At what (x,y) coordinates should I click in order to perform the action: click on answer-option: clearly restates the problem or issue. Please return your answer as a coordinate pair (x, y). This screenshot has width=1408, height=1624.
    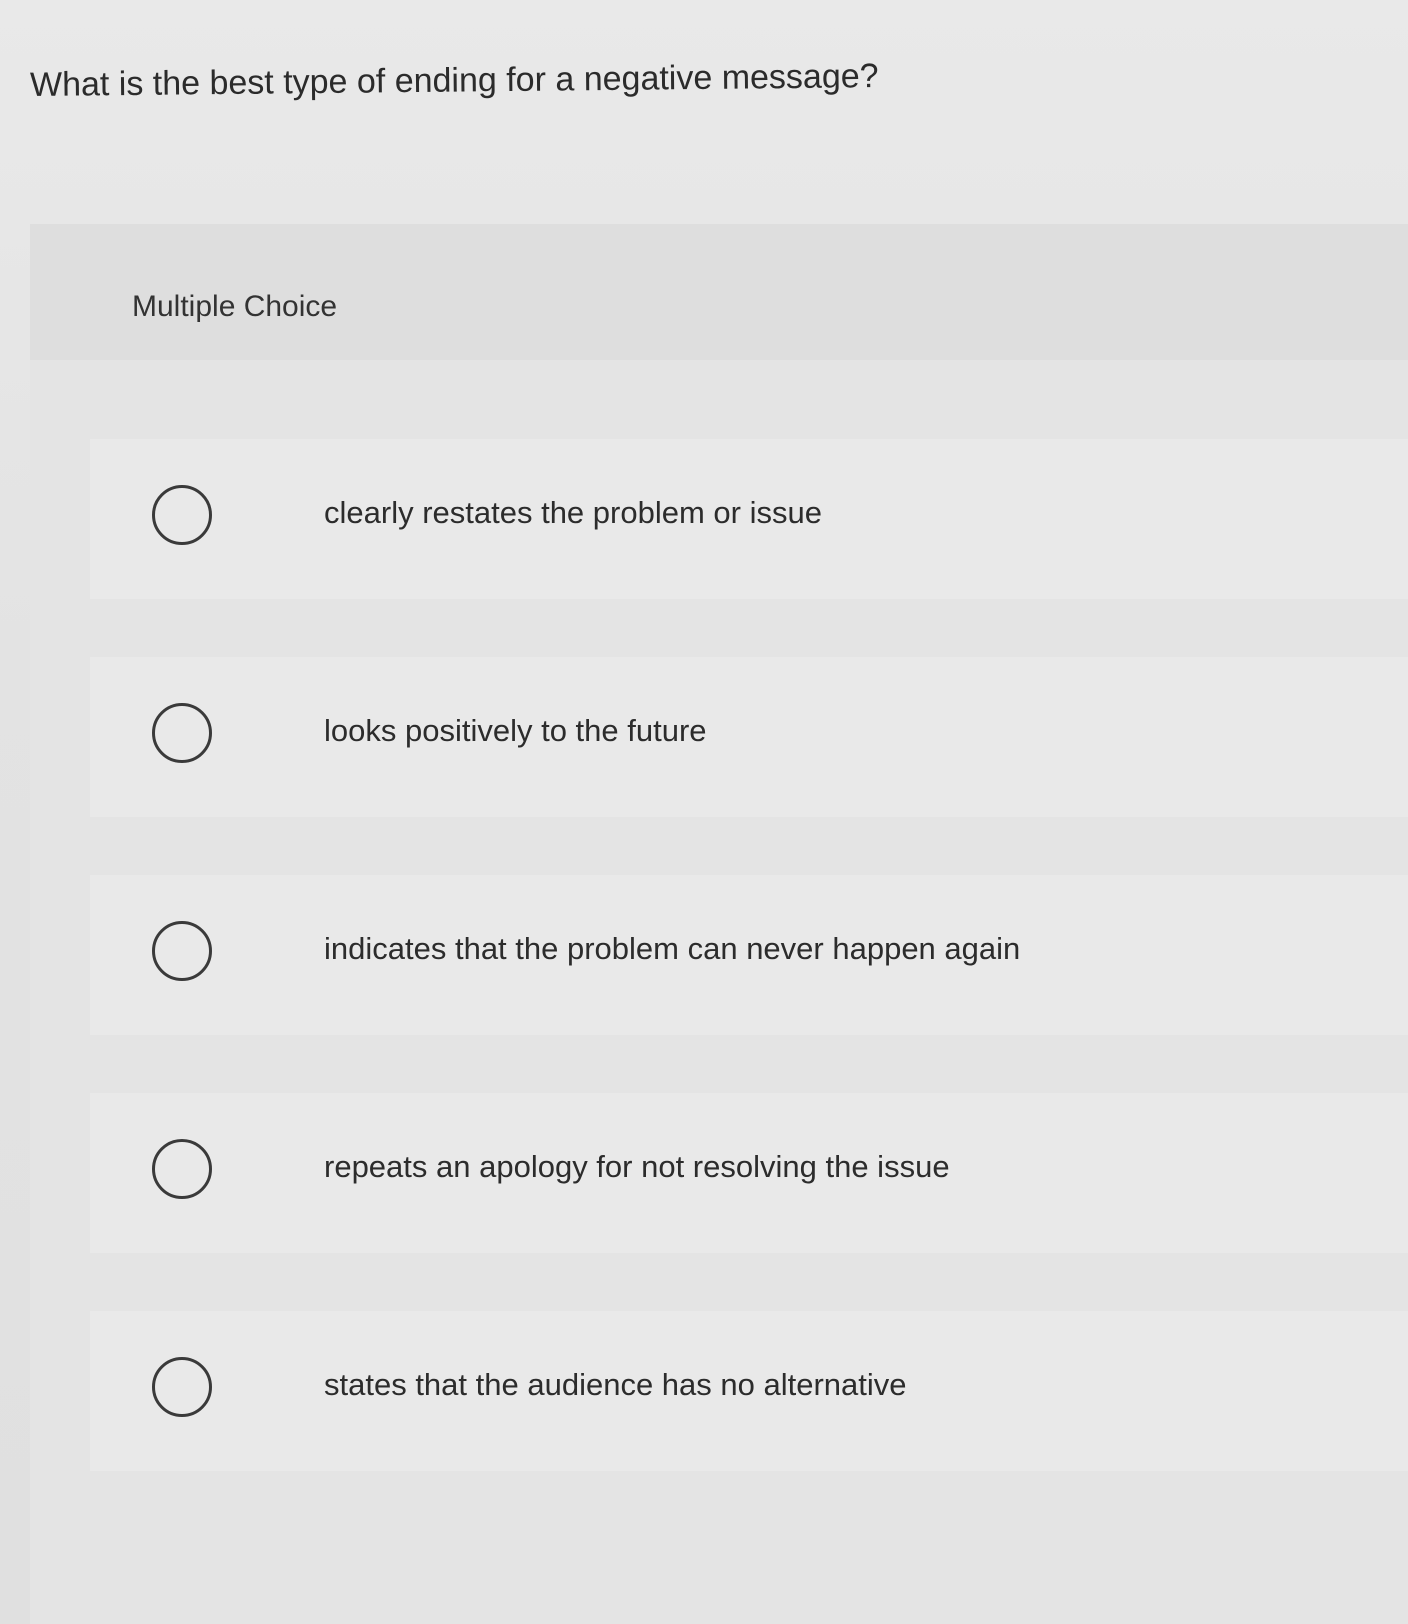
    Looking at the image, I should click on (749, 519).